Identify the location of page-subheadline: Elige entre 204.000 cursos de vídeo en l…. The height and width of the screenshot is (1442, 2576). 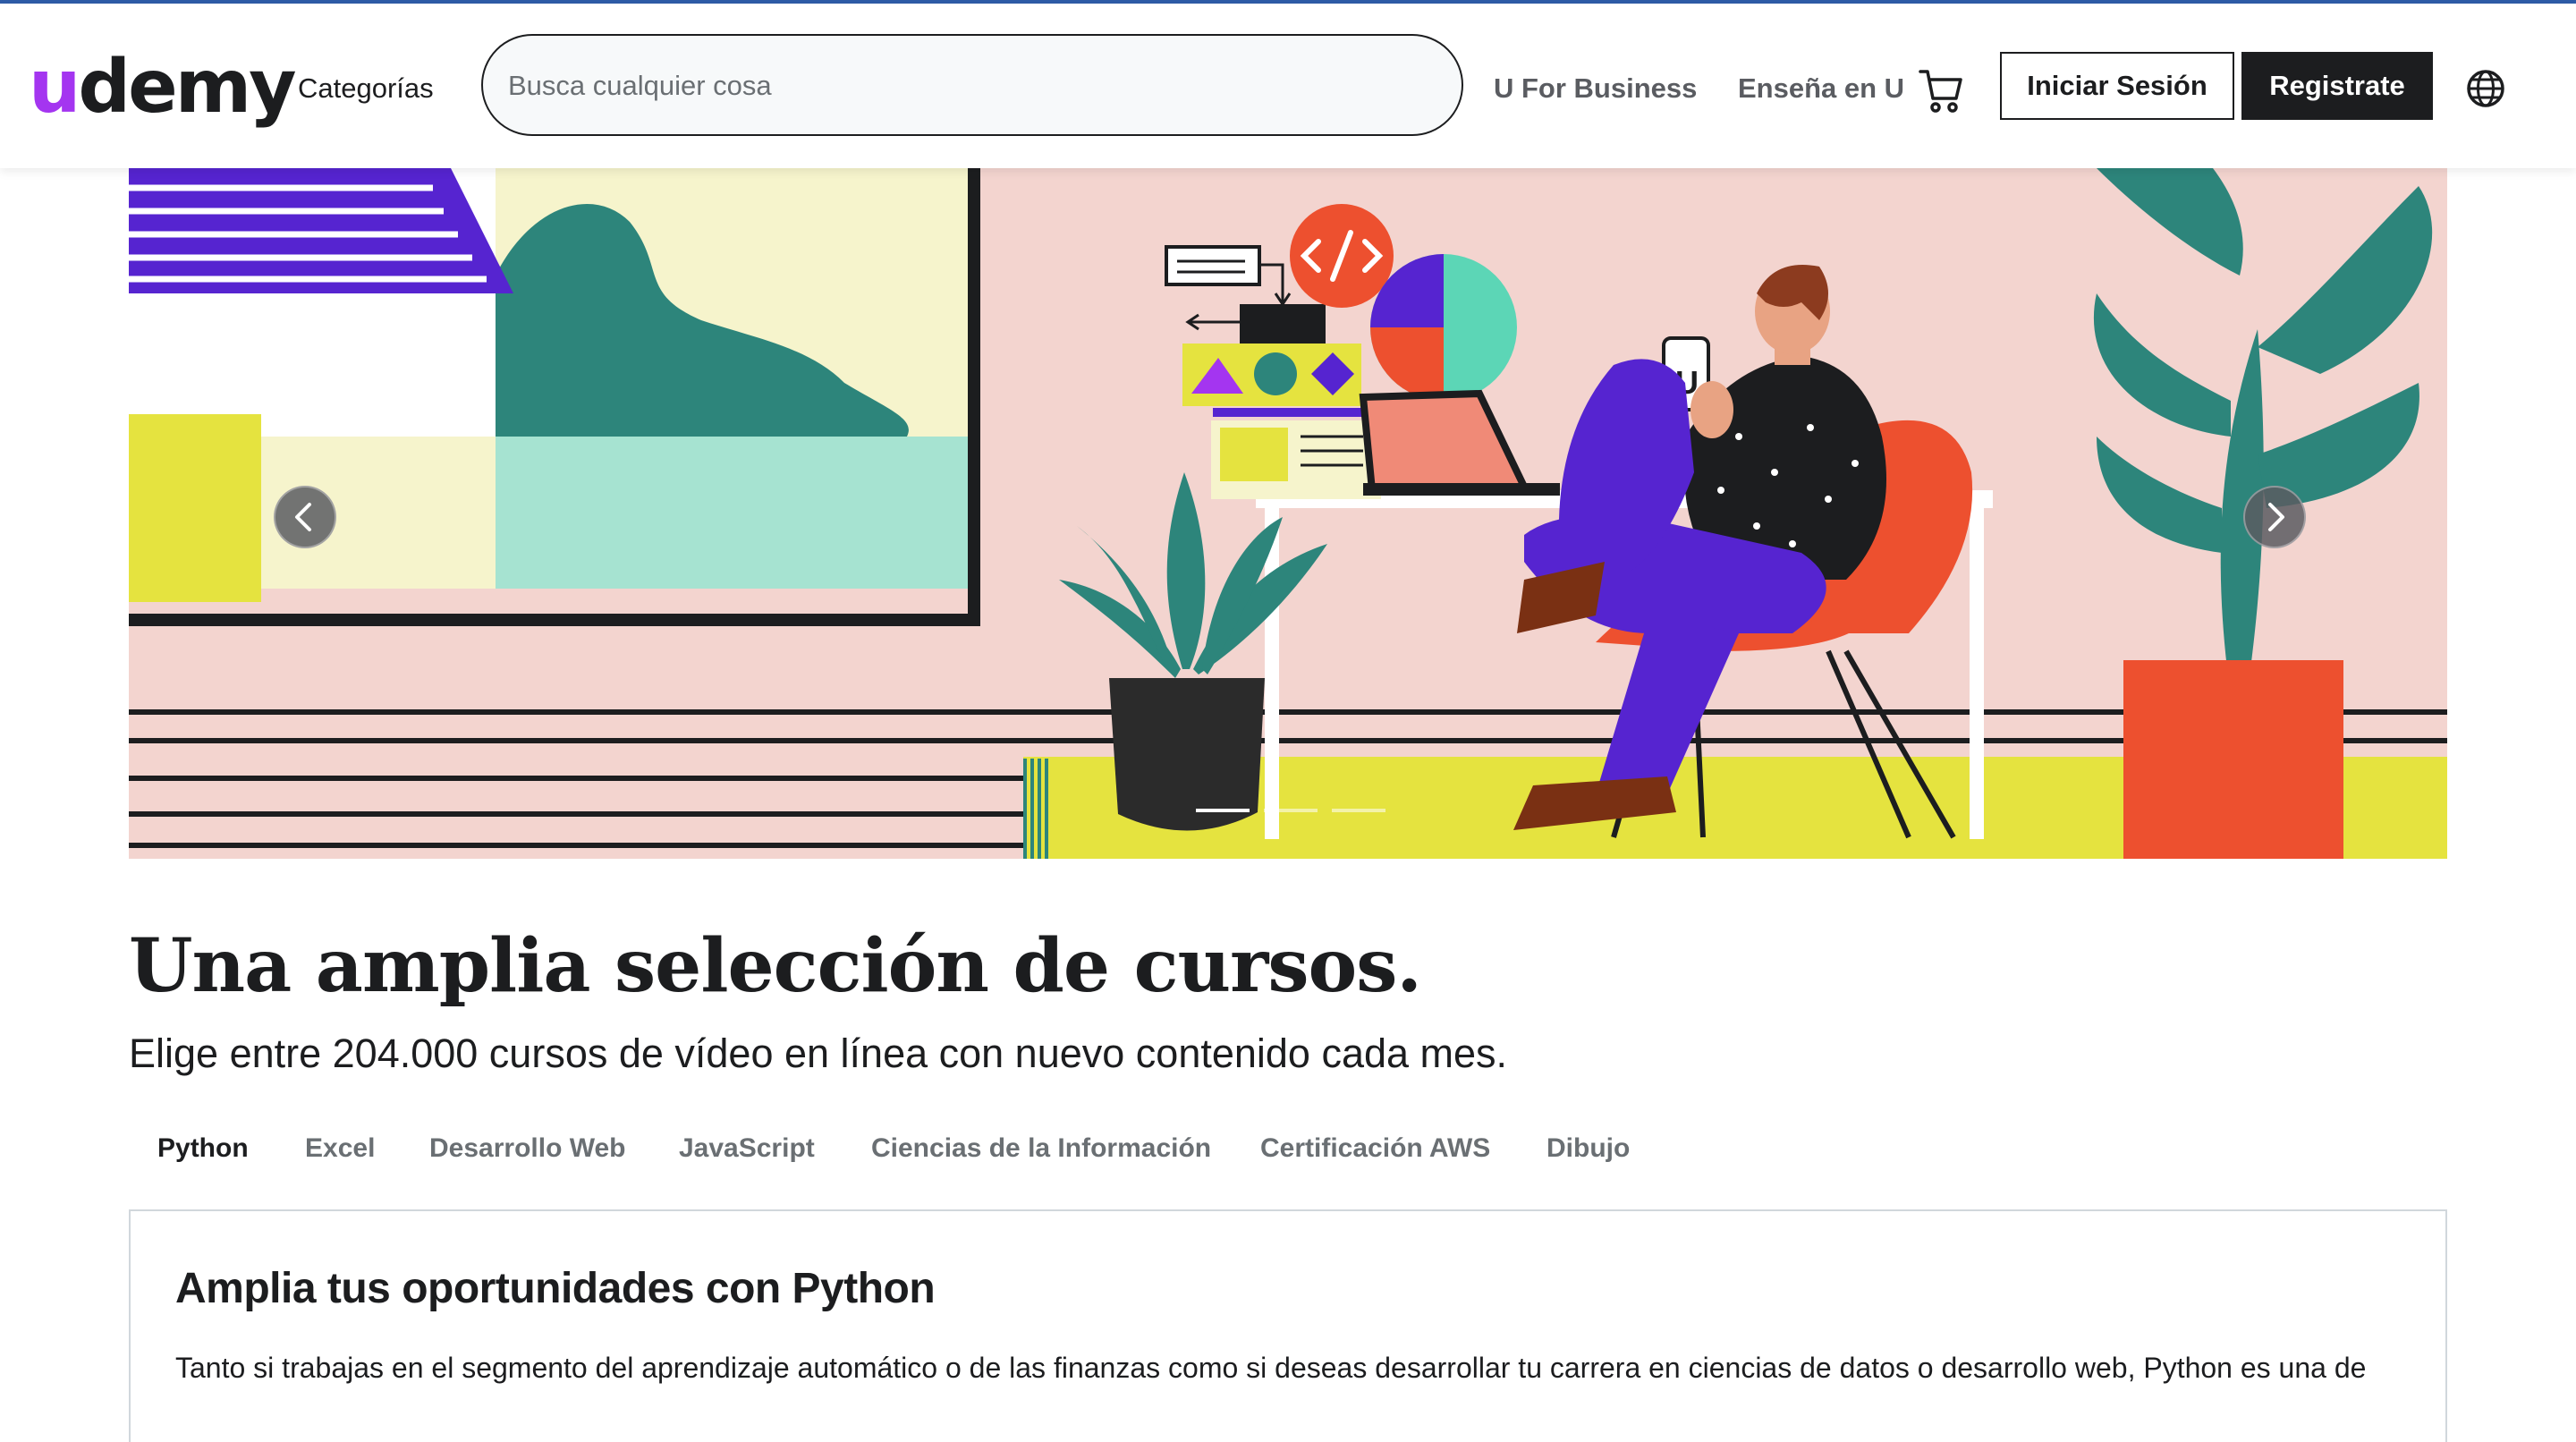
(818, 1053).